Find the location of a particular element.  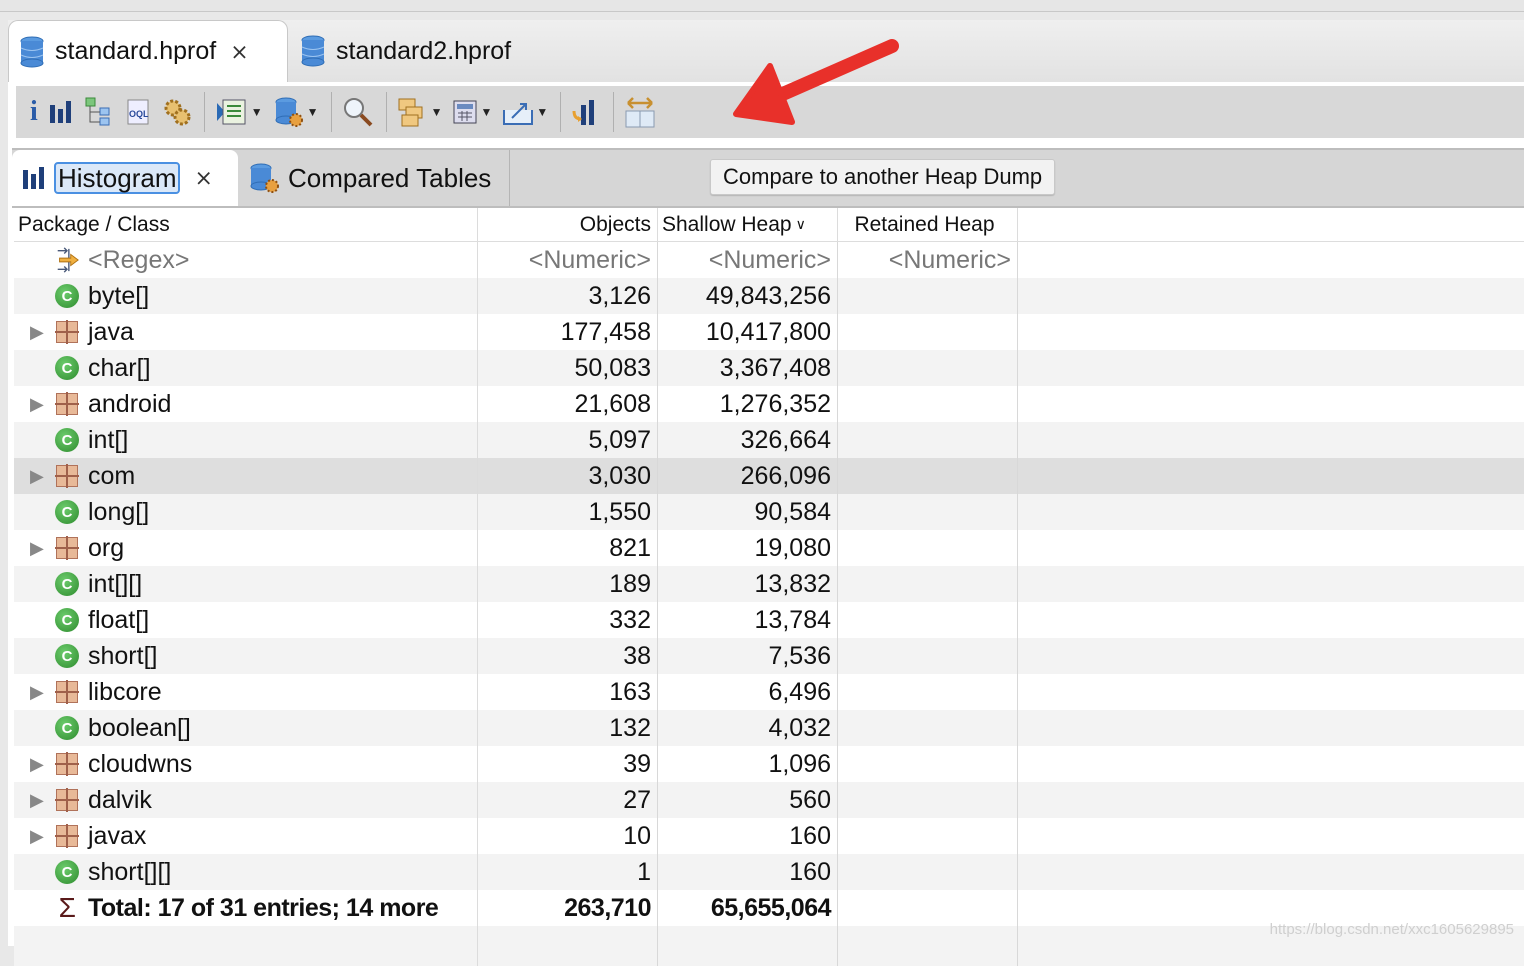

class-name: dalvik is located at coordinates (120, 799).